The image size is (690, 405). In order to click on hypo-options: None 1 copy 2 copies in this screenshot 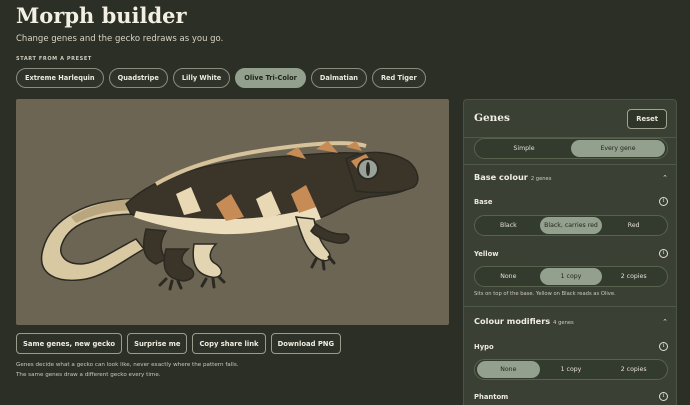, I will do `click(571, 369)`.